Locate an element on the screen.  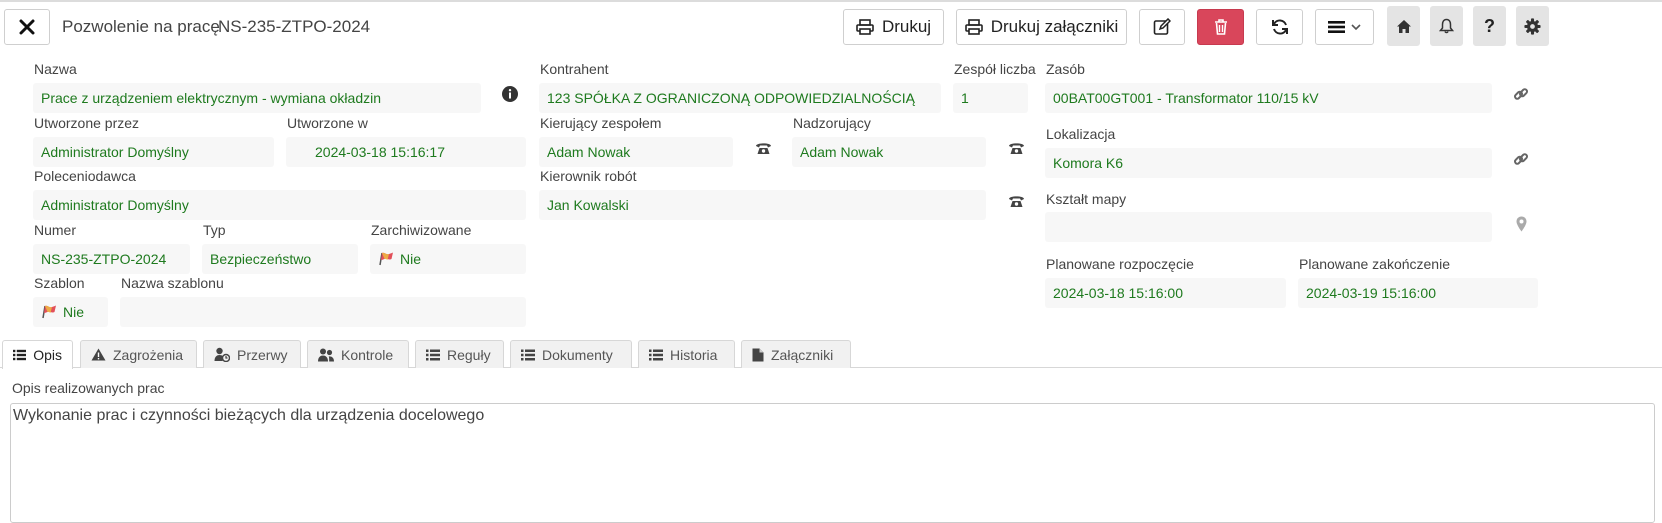
help-button: ? is located at coordinates (1489, 26).